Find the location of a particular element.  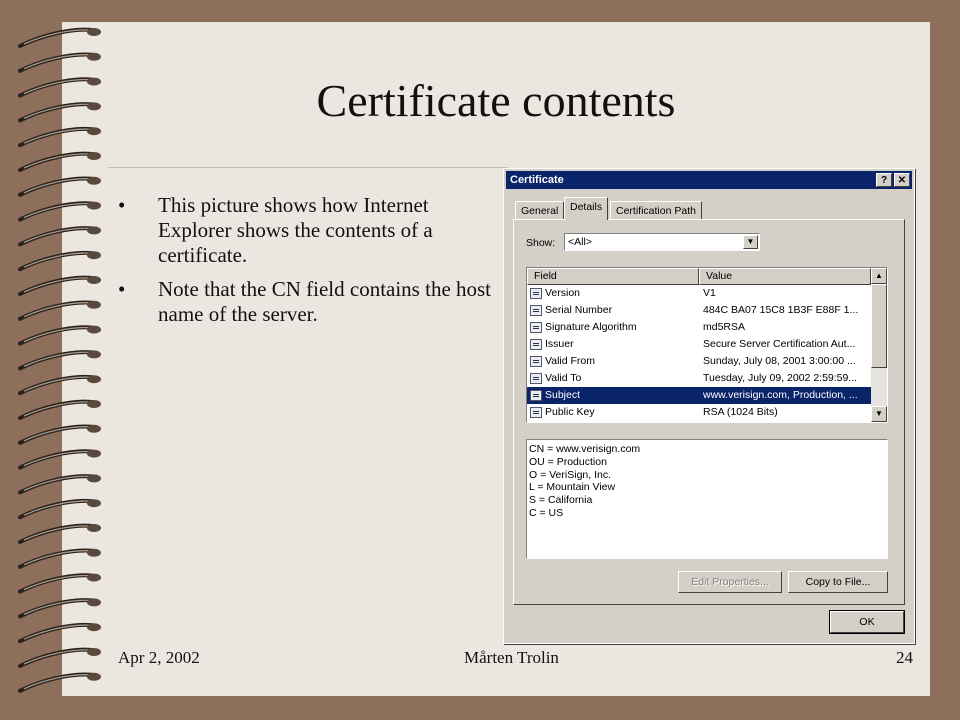

show-label: Show: is located at coordinates (541, 243).